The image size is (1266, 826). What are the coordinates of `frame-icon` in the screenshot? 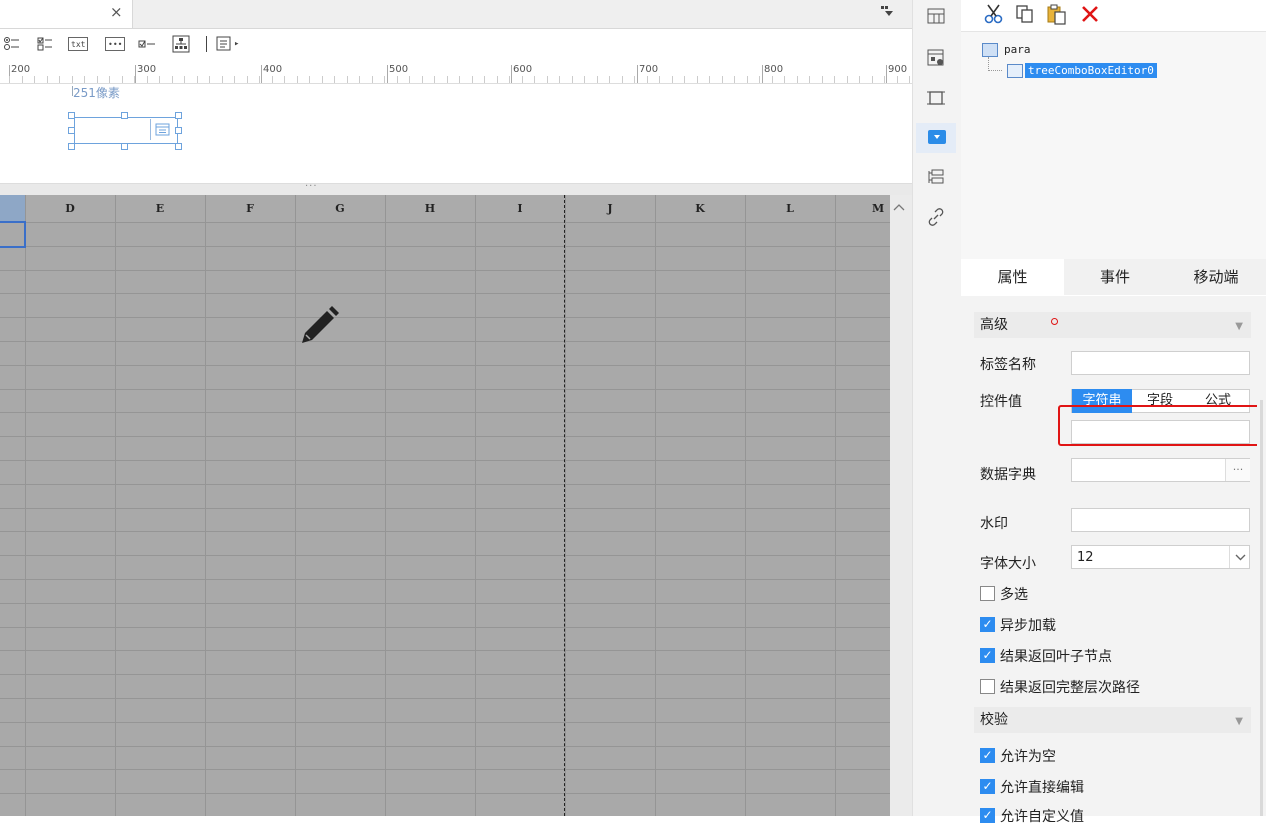 It's located at (936, 99).